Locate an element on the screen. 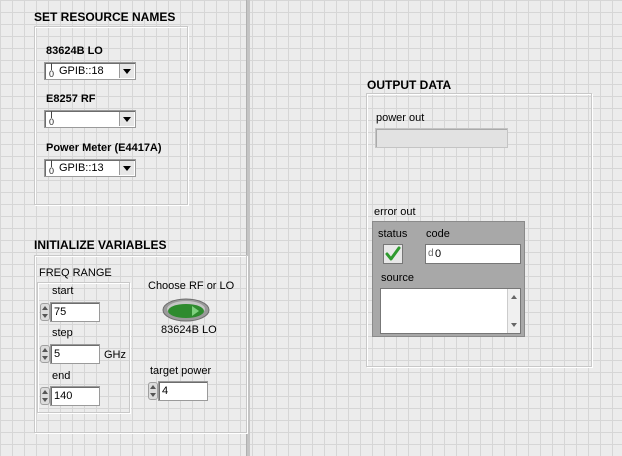 This screenshot has height=456, width=622. end-label: end is located at coordinates (61, 376).